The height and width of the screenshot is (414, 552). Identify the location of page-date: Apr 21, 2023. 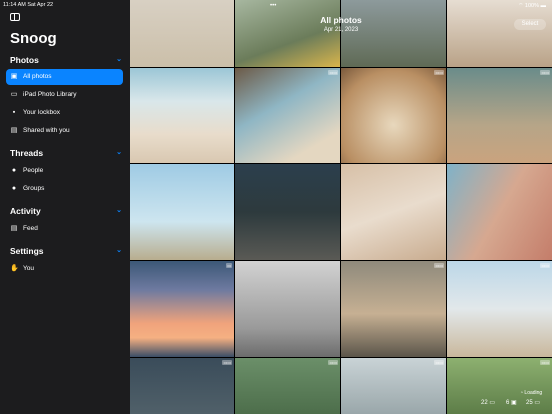
(341, 30).